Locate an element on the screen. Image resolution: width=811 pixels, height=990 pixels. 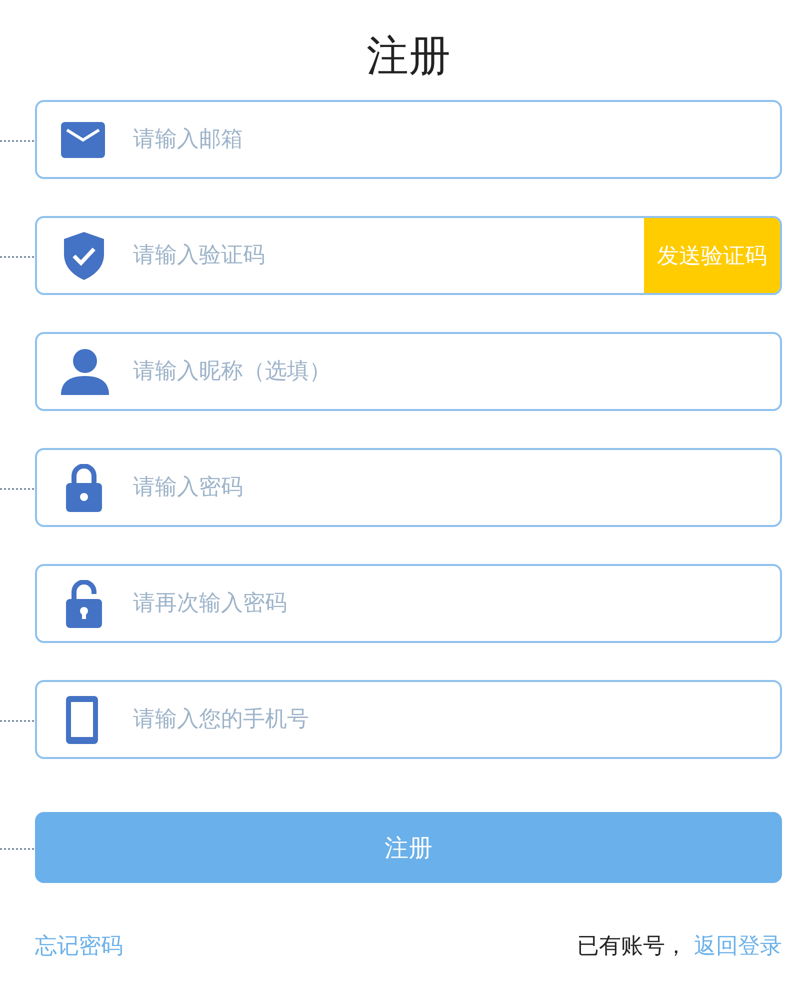
input-field: 请输入邮箱 is located at coordinates (408, 140).